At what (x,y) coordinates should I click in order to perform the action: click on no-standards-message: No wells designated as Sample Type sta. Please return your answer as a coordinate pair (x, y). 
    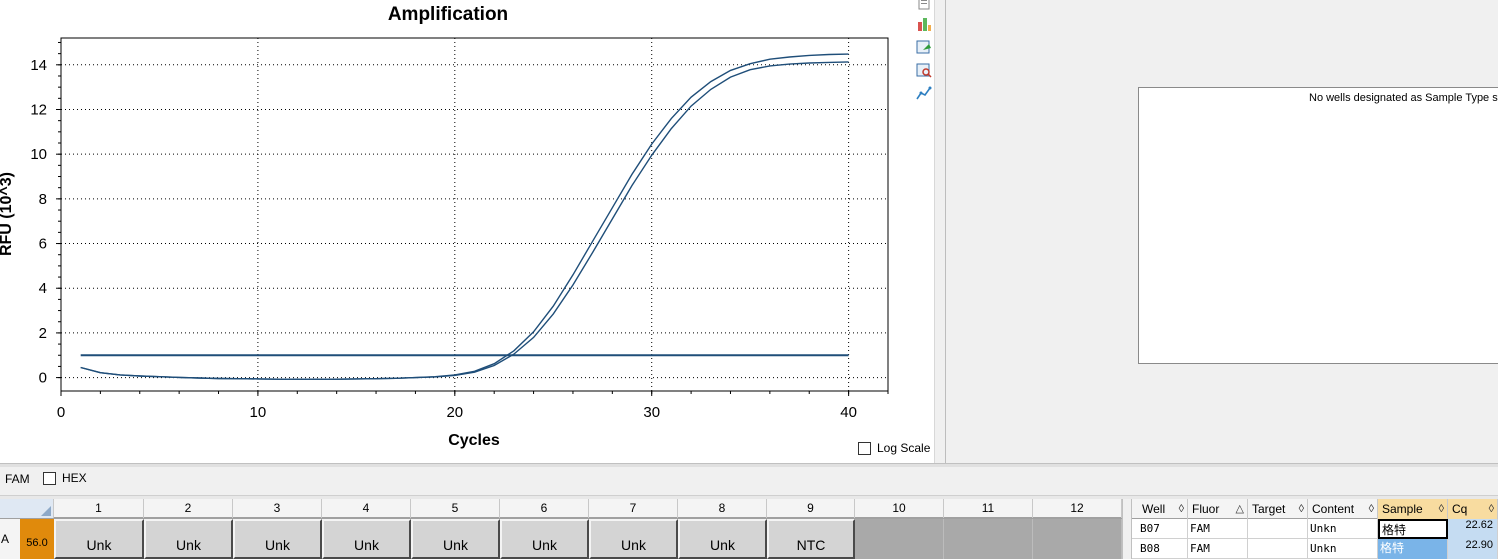
    Looking at the image, I should click on (1403, 98).